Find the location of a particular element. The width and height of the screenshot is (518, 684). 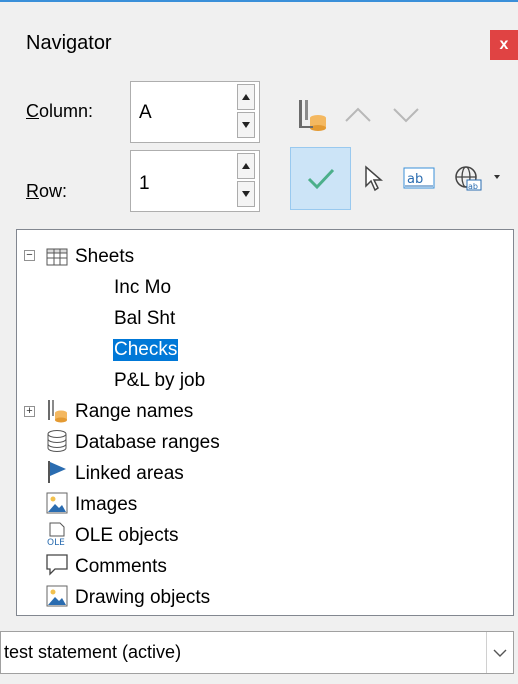

next-icon is located at coordinates (406, 114).